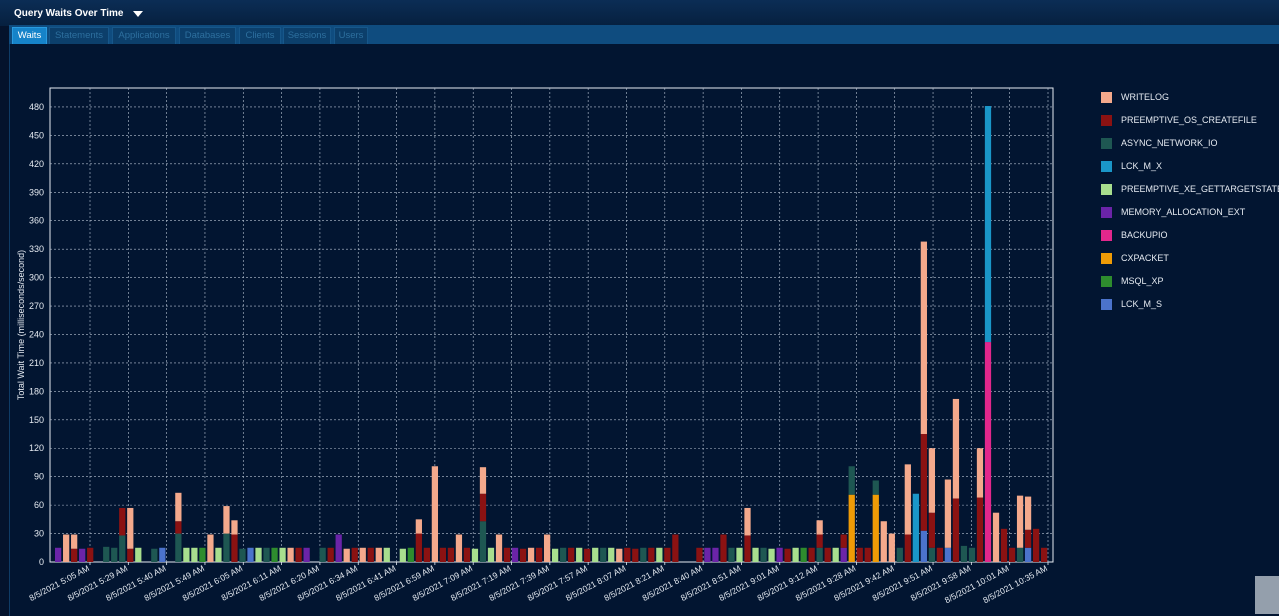 Image resolution: width=1279 pixels, height=616 pixels. Describe the element at coordinates (1186, 121) in the screenshot. I see `legend-item: PREEMPTIVE_OS_CREATEFILE` at that location.